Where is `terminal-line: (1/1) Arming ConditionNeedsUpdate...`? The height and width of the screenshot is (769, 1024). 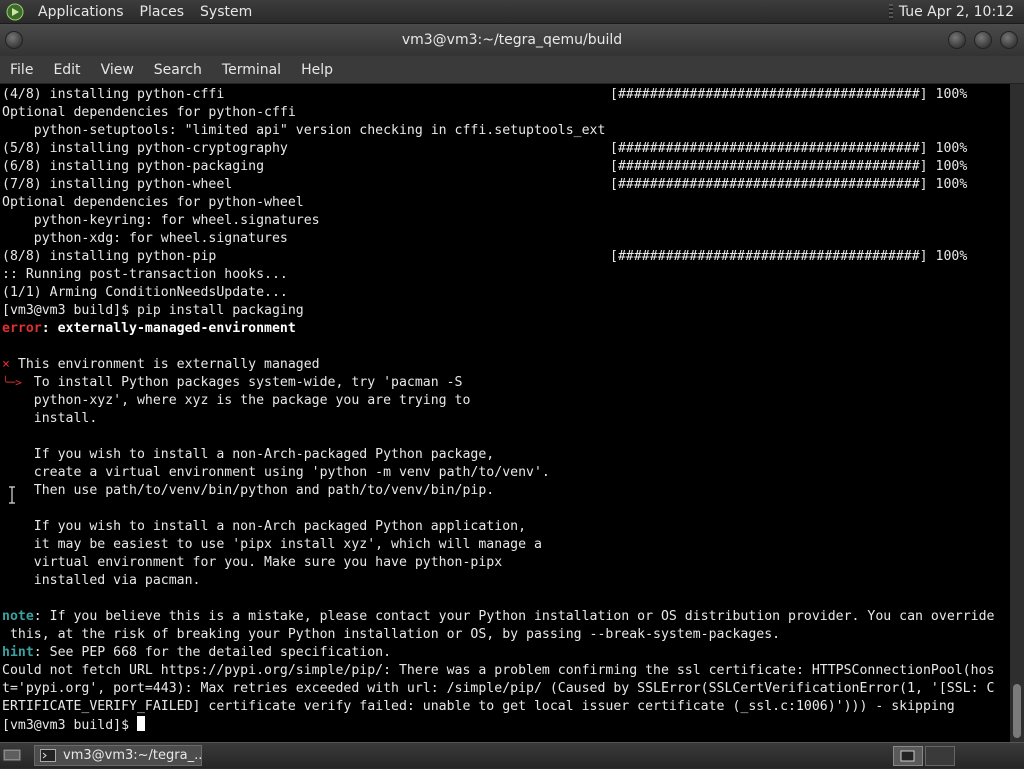 terminal-line: (1/1) Arming ConditionNeedsUpdate... is located at coordinates (145, 292).